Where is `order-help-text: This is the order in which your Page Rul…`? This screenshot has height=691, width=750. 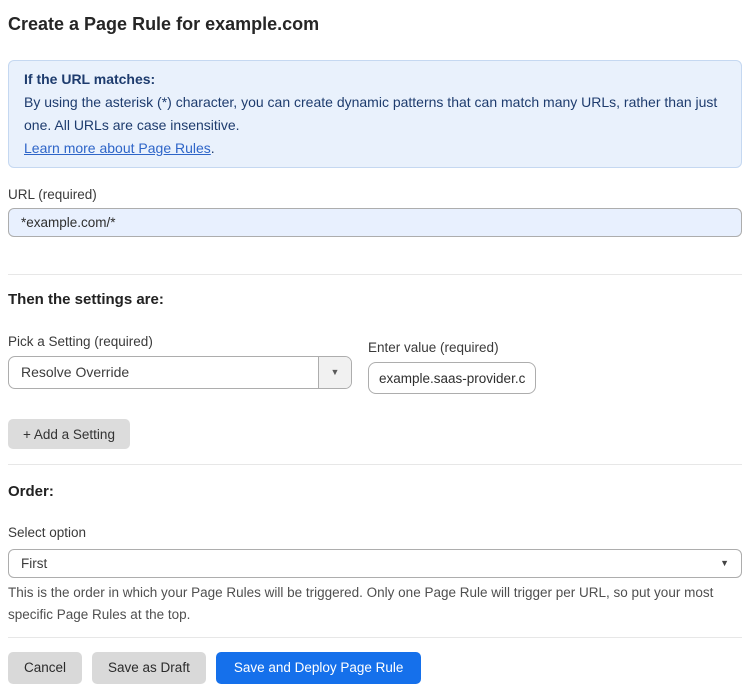 order-help-text: This is the order in which your Page Rul… is located at coordinates (361, 603).